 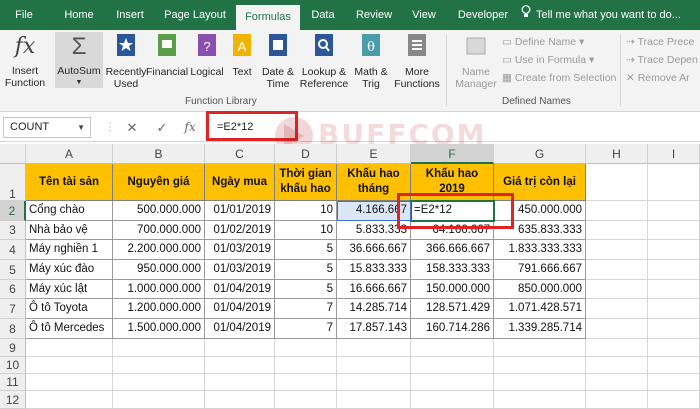 I want to click on more-functions-button: More Functions, so click(x=417, y=61).